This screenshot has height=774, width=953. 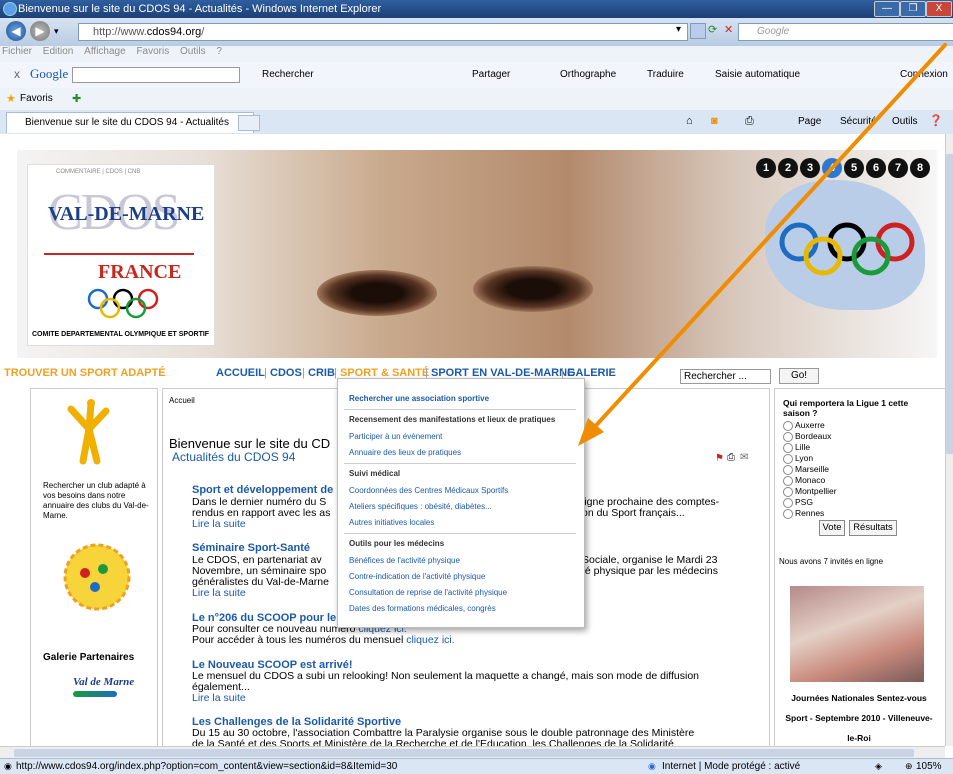 What do you see at coordinates (799, 376) in the screenshot?
I see `site-search-go-button: Go!` at bounding box center [799, 376].